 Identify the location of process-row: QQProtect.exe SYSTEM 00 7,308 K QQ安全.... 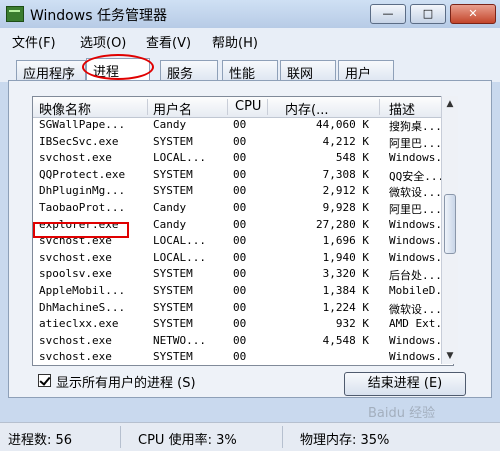
(243, 175).